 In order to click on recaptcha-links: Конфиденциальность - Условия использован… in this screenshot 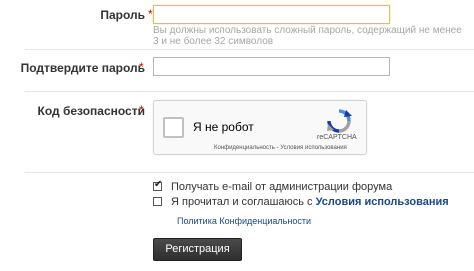, I will do `click(280, 148)`.